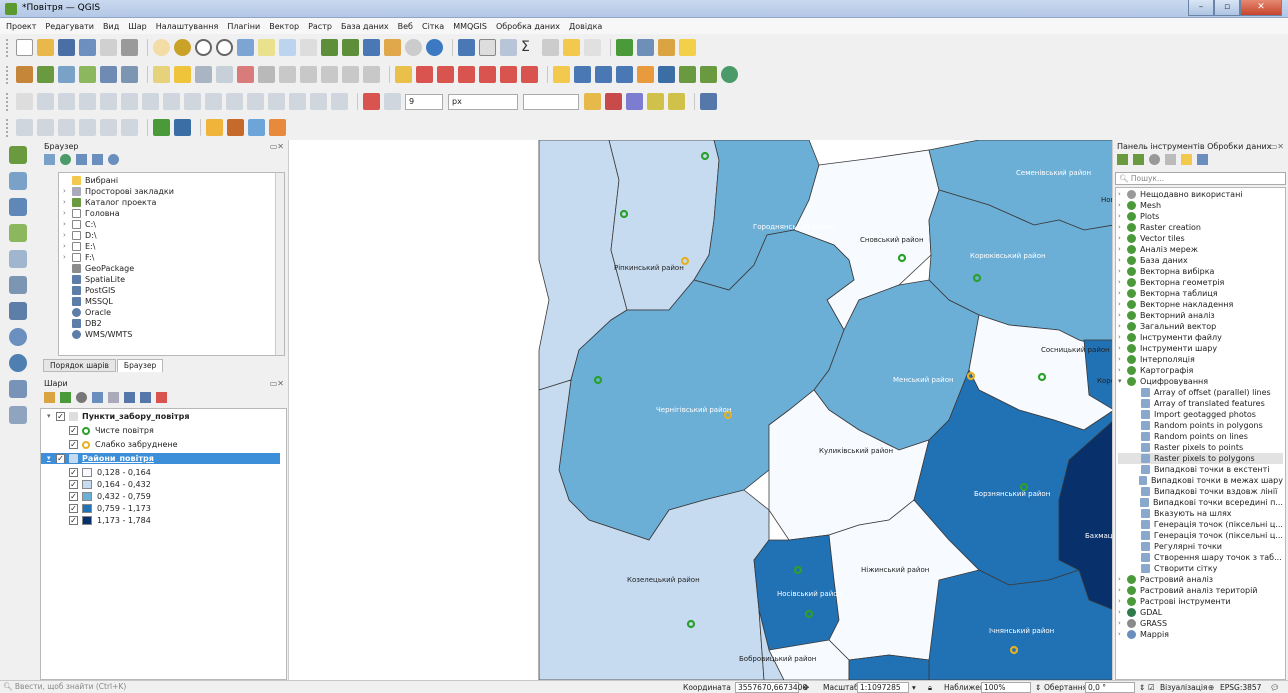  I want to click on label-rotate-icon, so click(487, 74).